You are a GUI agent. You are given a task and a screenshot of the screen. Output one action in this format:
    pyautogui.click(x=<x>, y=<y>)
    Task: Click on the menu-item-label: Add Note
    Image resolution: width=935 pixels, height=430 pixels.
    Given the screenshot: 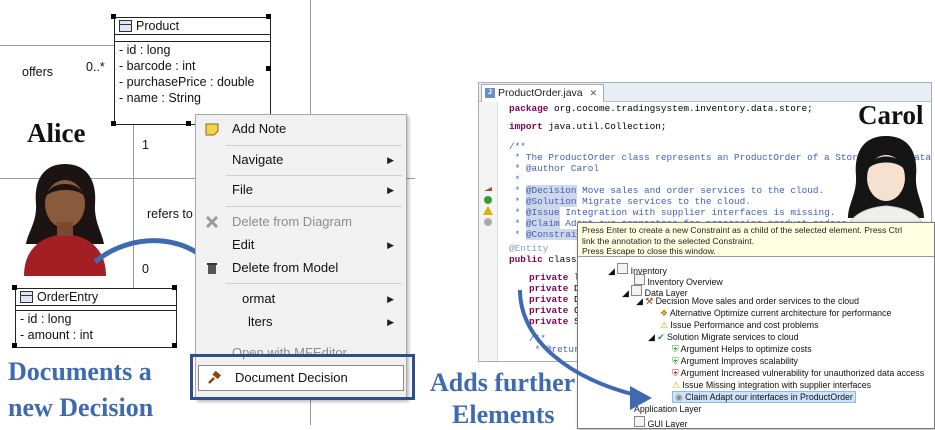 What is the action you would take?
    pyautogui.click(x=259, y=128)
    